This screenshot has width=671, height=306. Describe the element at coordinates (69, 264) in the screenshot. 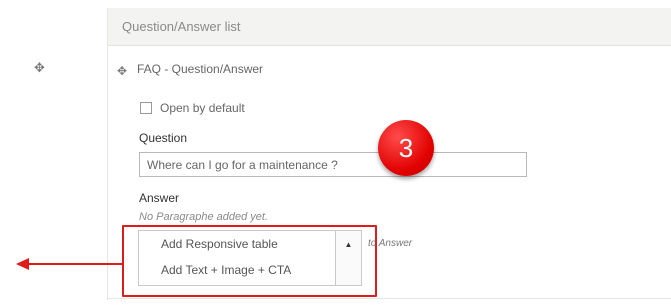

I see `left-arrow-annotation` at that location.